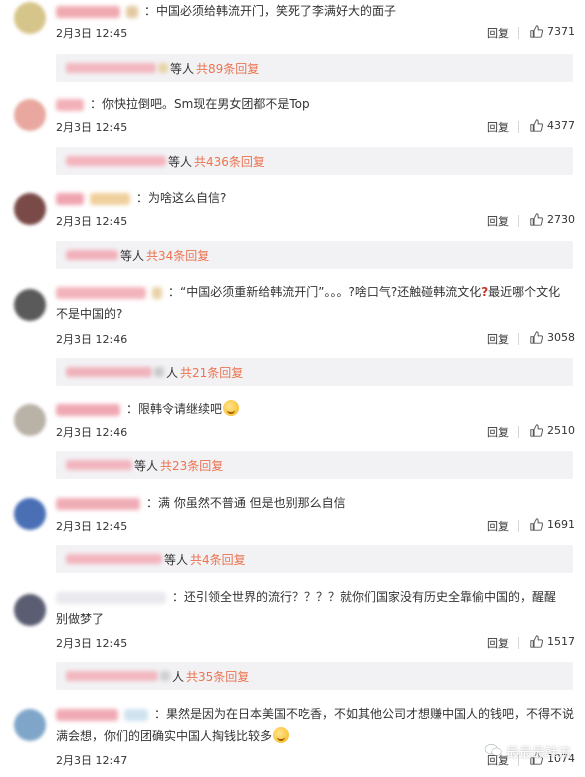 The image size is (585, 777). Describe the element at coordinates (314, 465) in the screenshot. I see `sub-replies: 等人 共23条回复` at that location.